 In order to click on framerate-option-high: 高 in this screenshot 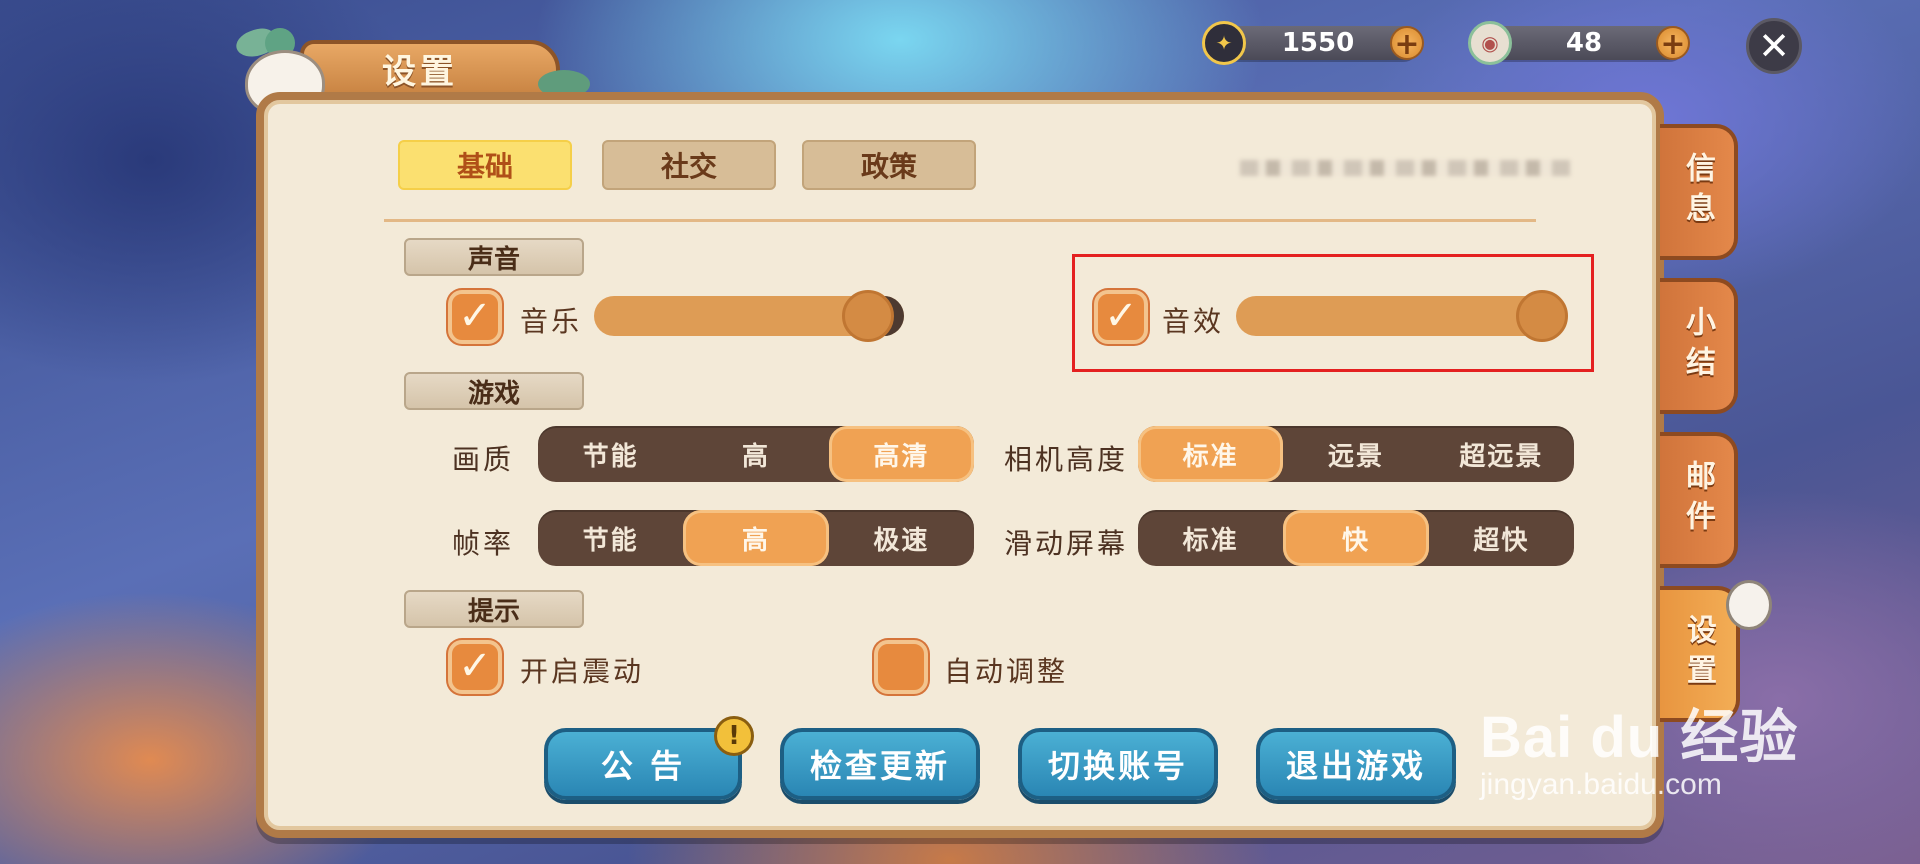, I will do `click(756, 538)`.